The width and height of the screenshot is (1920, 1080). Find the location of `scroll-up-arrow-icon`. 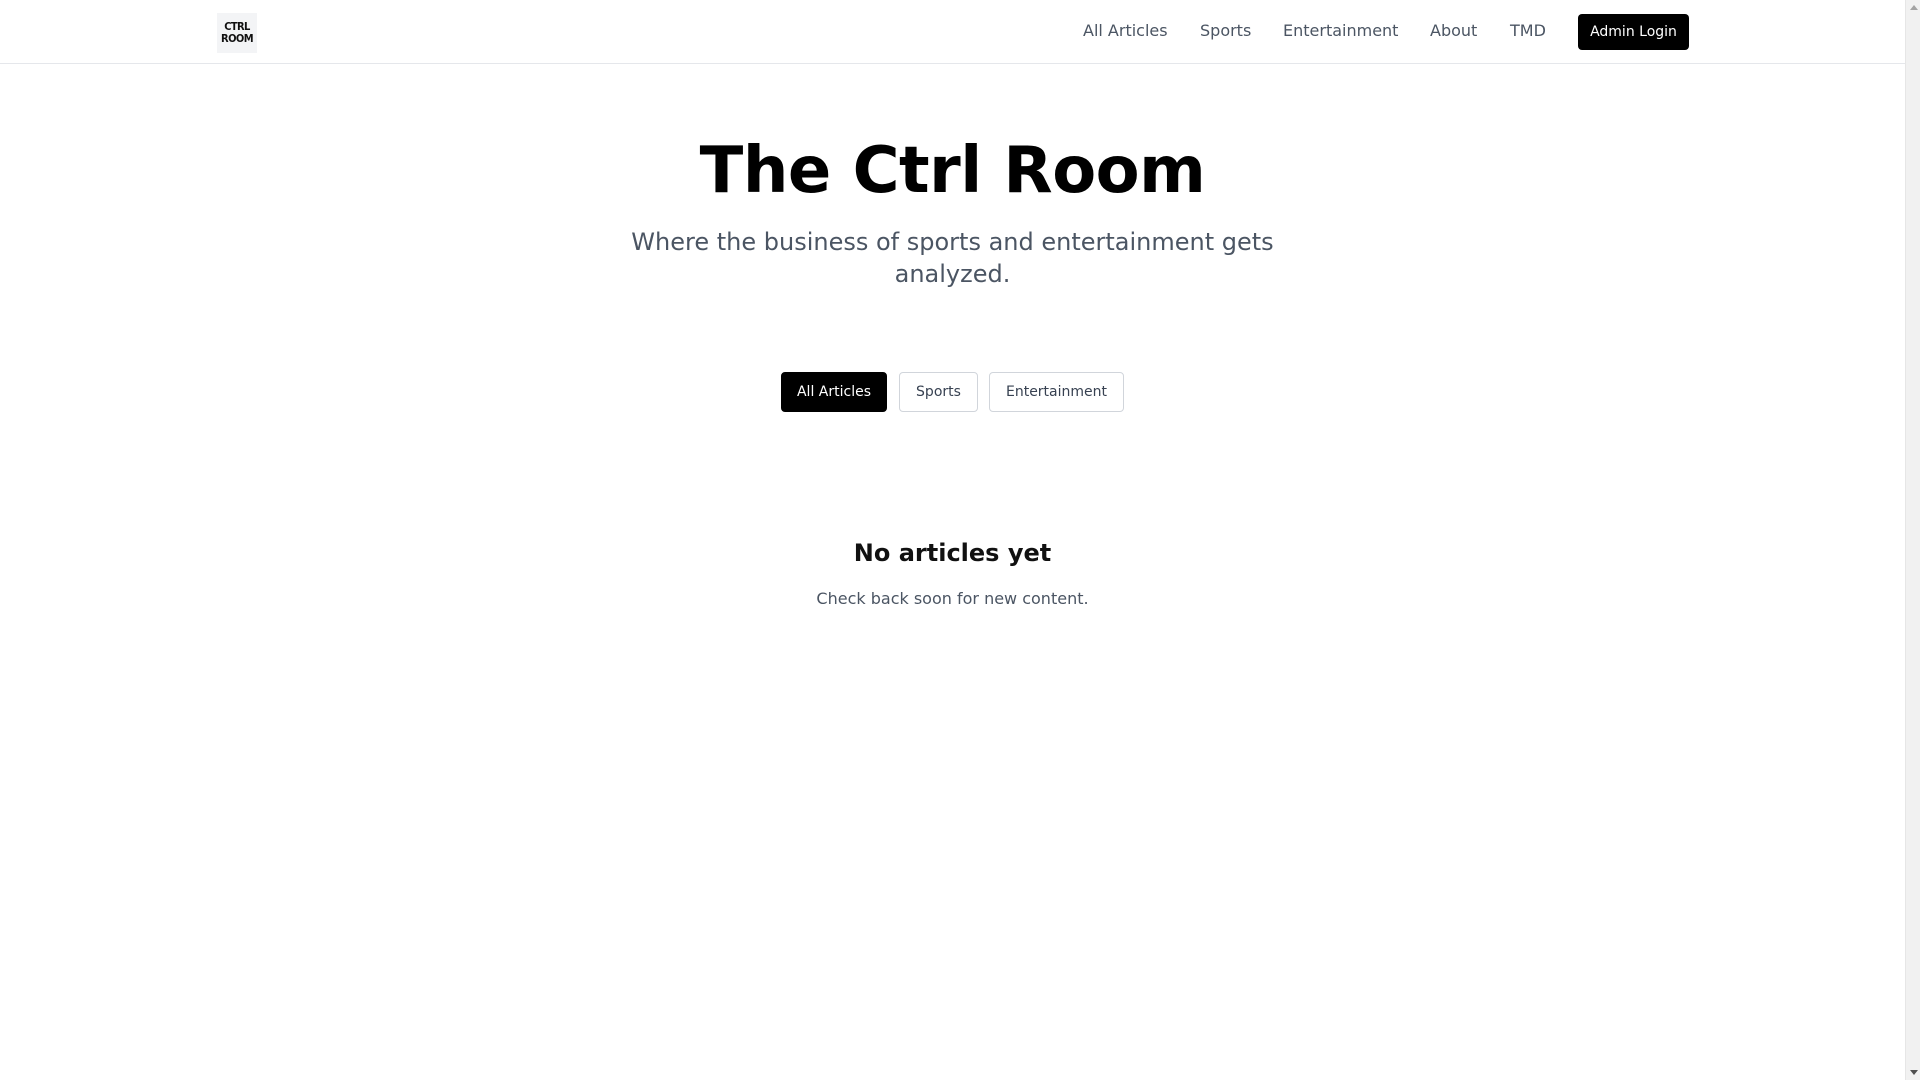

scroll-up-arrow-icon is located at coordinates (1914, 7).